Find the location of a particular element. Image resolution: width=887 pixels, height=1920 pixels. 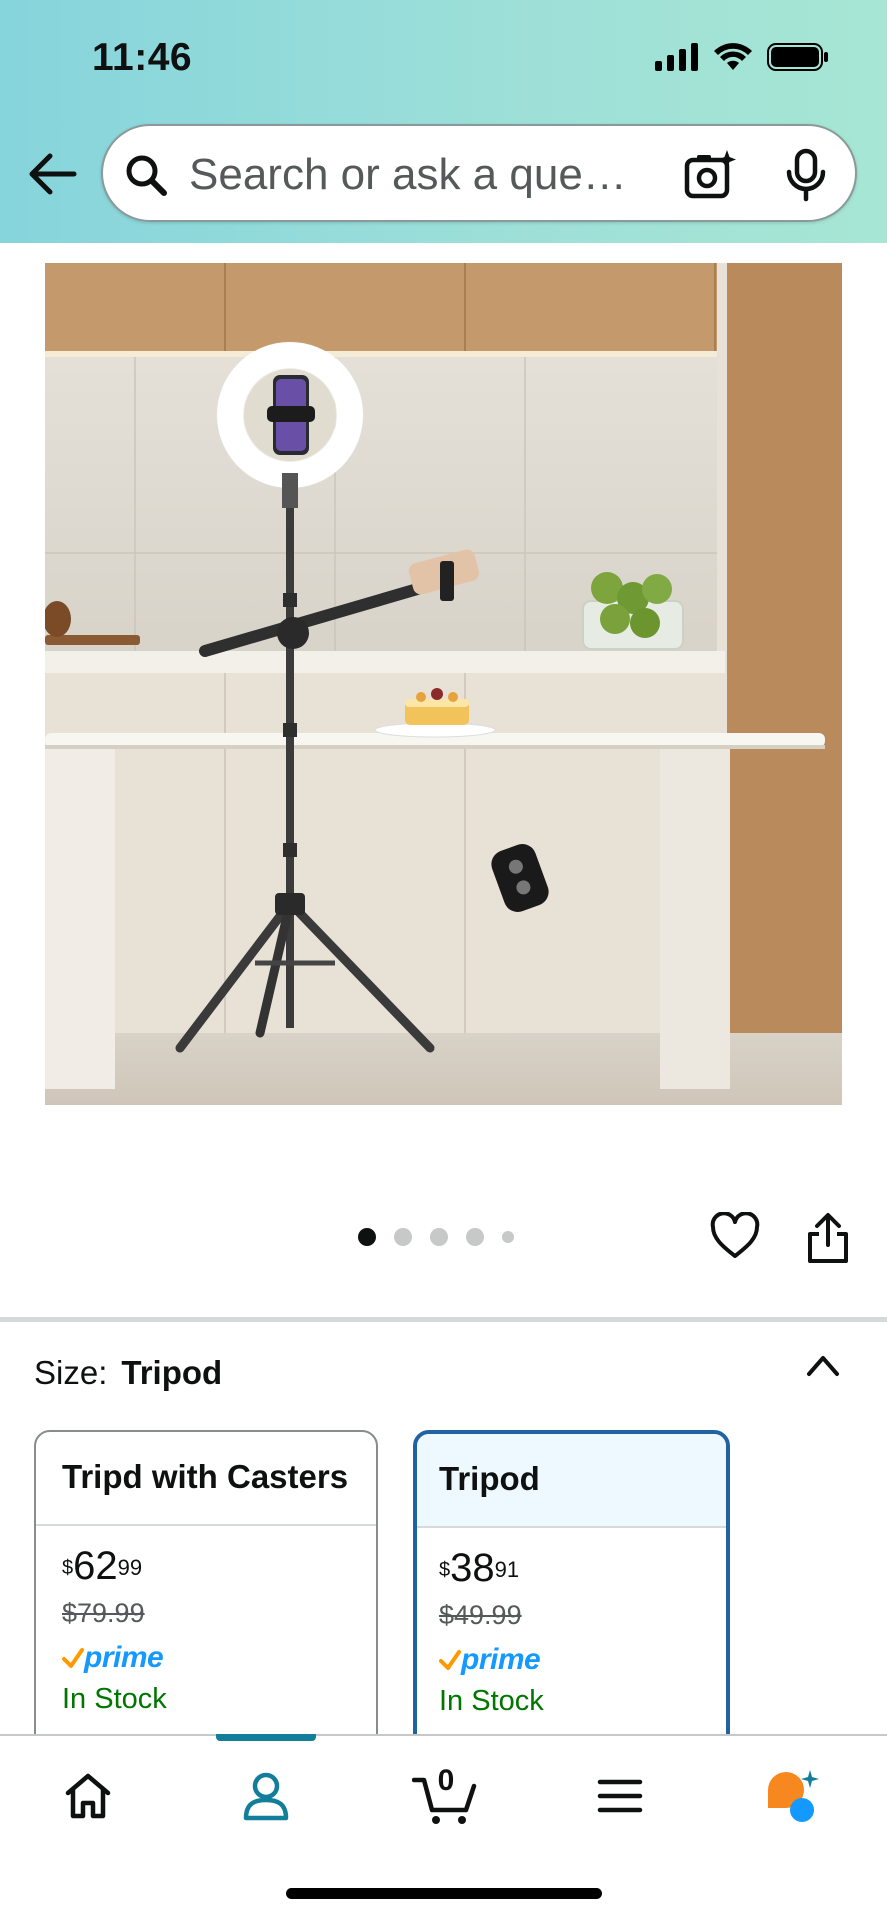

wifi-icon is located at coordinates (733, 56).